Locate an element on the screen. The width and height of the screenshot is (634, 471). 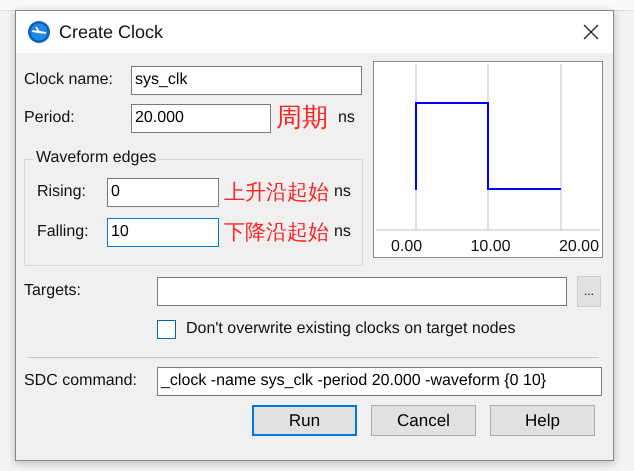
clock-icon is located at coordinates (39, 32).